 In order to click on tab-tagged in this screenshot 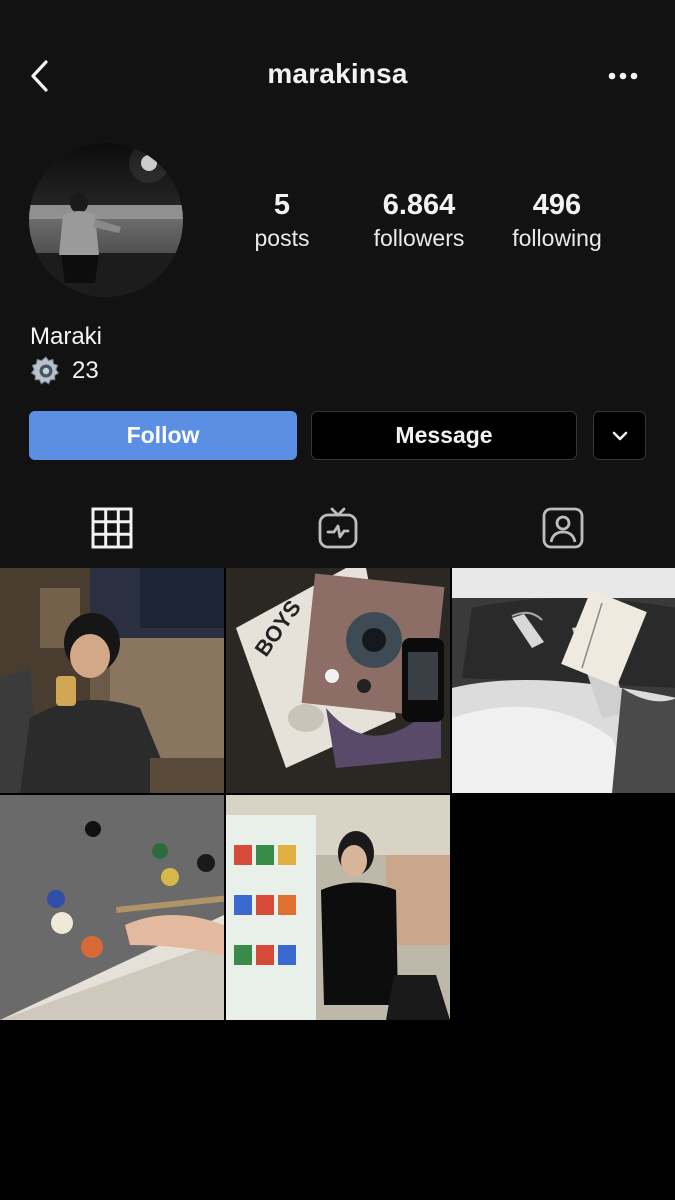, I will do `click(563, 528)`.